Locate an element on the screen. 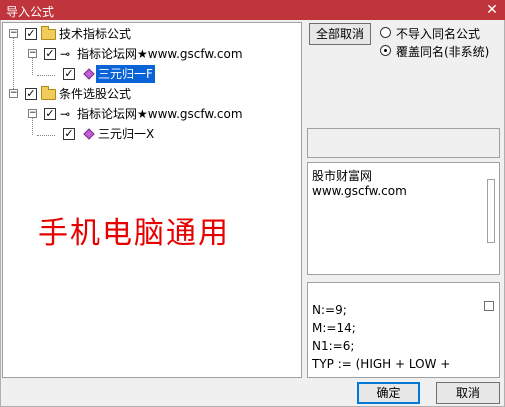 This screenshot has width=505, height=407. cancel-button: 取消 is located at coordinates (468, 393).